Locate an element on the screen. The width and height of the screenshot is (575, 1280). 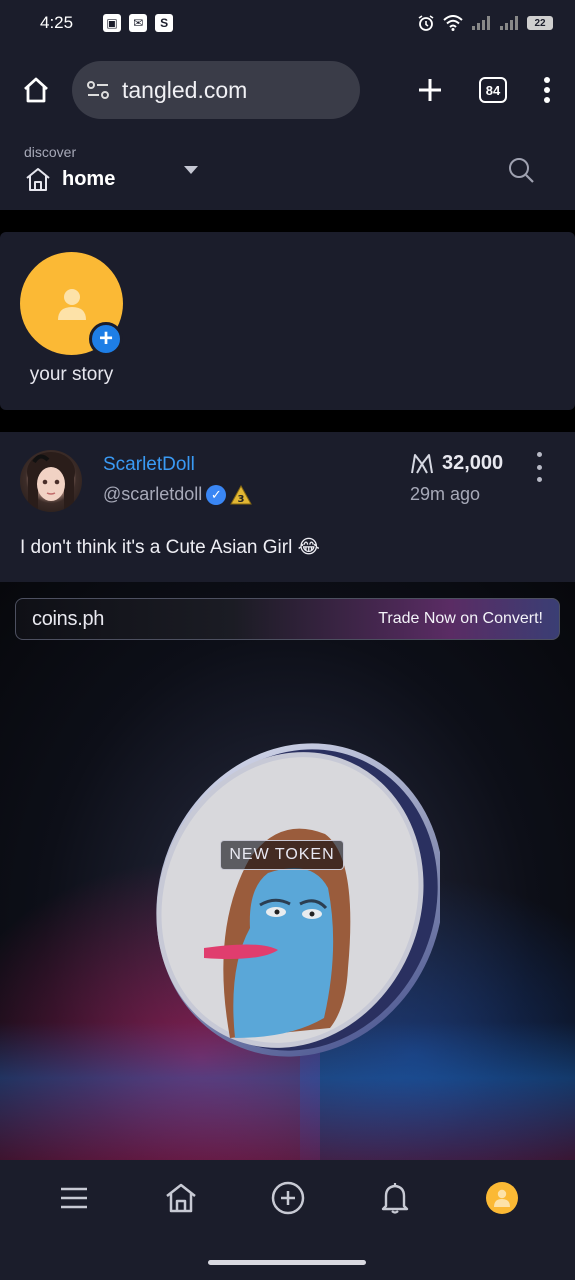
alarm-icon is located at coordinates (426, 23).